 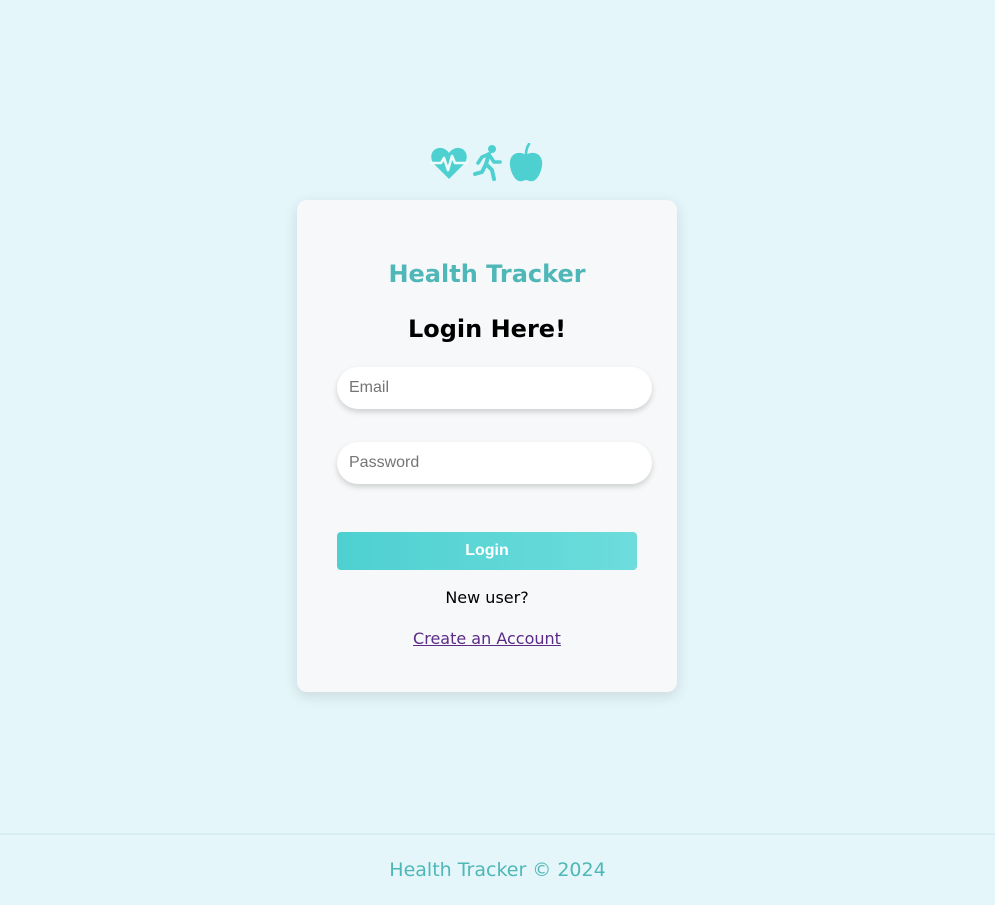 I want to click on header-icons, so click(x=487, y=163).